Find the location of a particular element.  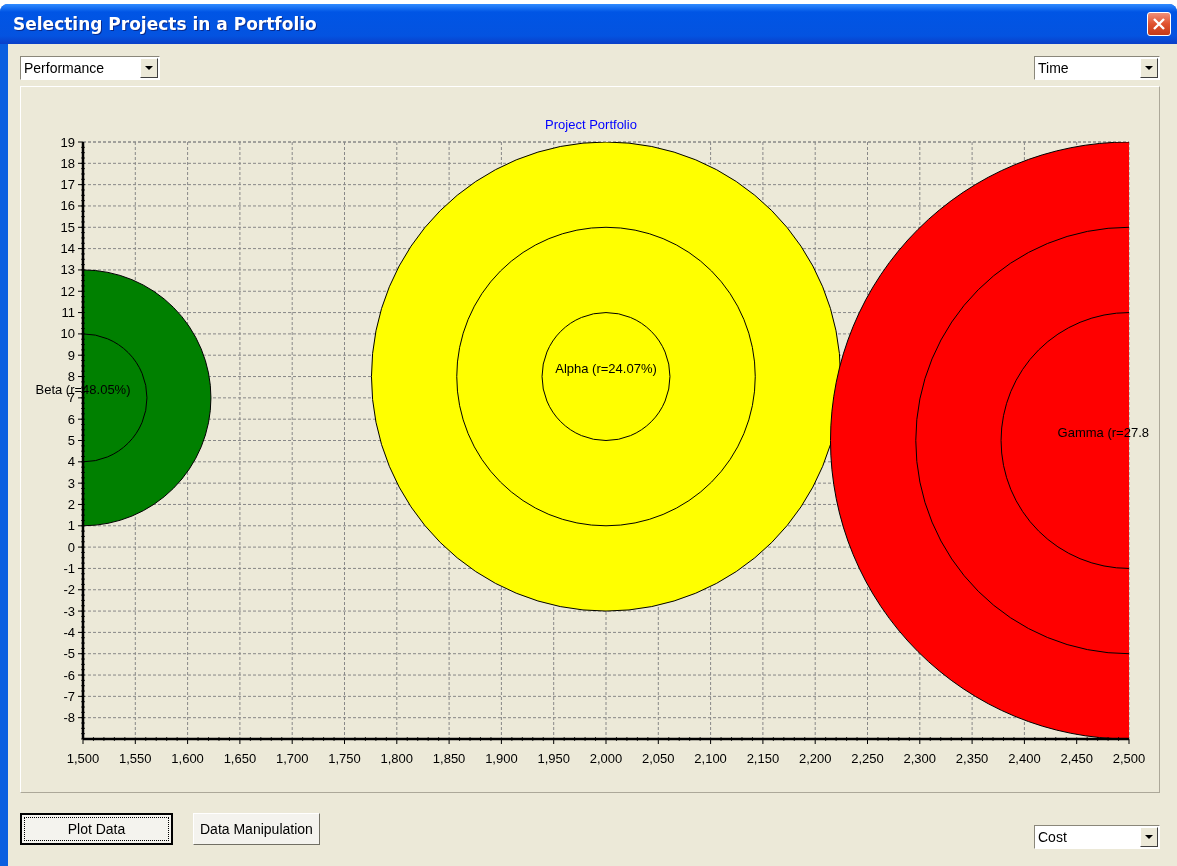

x-tick-label: 2,400 is located at coordinates (1024, 758).